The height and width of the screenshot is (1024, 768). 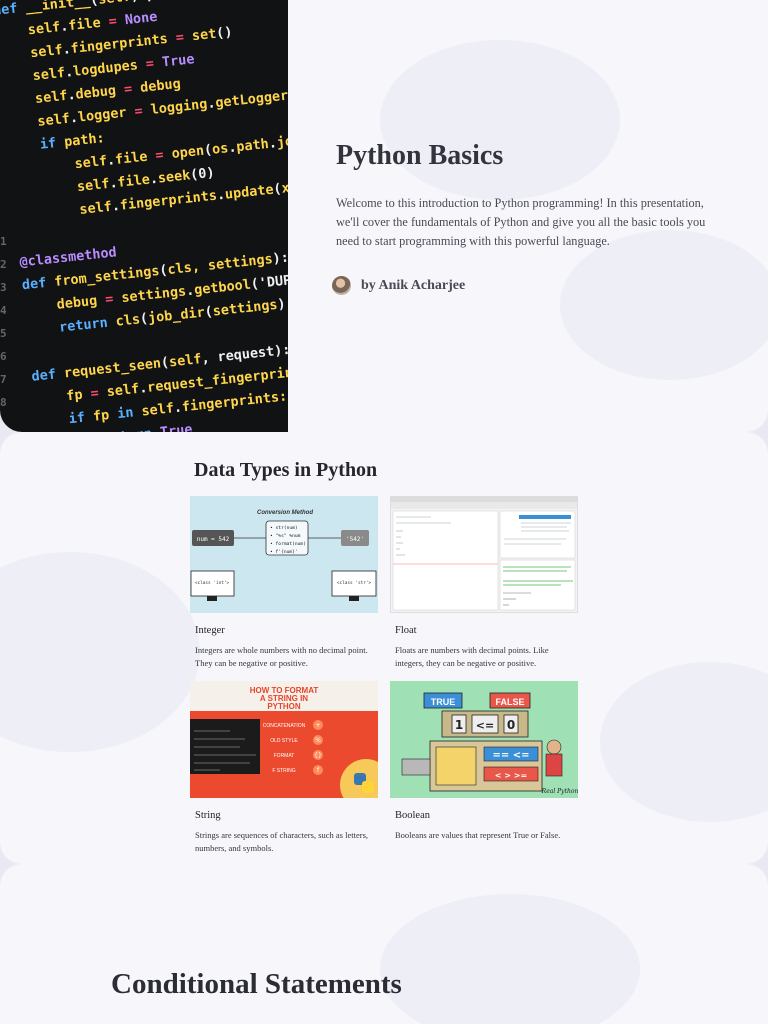 I want to click on python-logo-icon, so click(x=368, y=787).